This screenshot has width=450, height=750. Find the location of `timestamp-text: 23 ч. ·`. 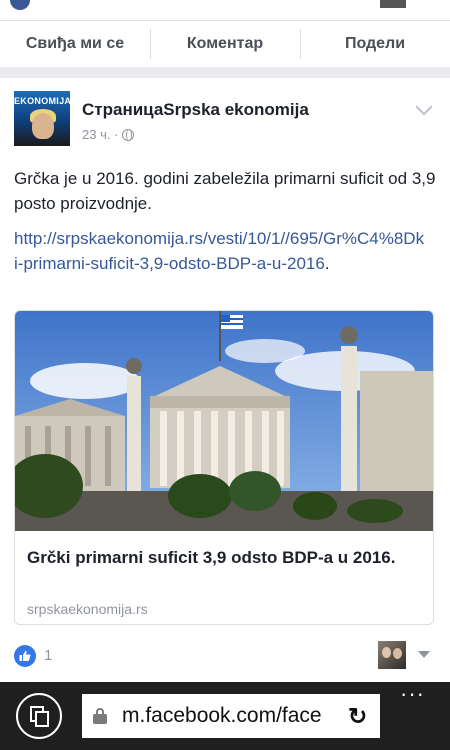

timestamp-text: 23 ч. · is located at coordinates (100, 134).